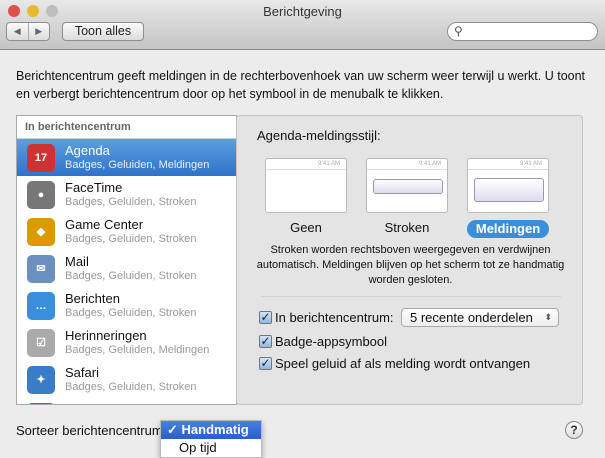  I want to click on help-button: ?, so click(574, 430).